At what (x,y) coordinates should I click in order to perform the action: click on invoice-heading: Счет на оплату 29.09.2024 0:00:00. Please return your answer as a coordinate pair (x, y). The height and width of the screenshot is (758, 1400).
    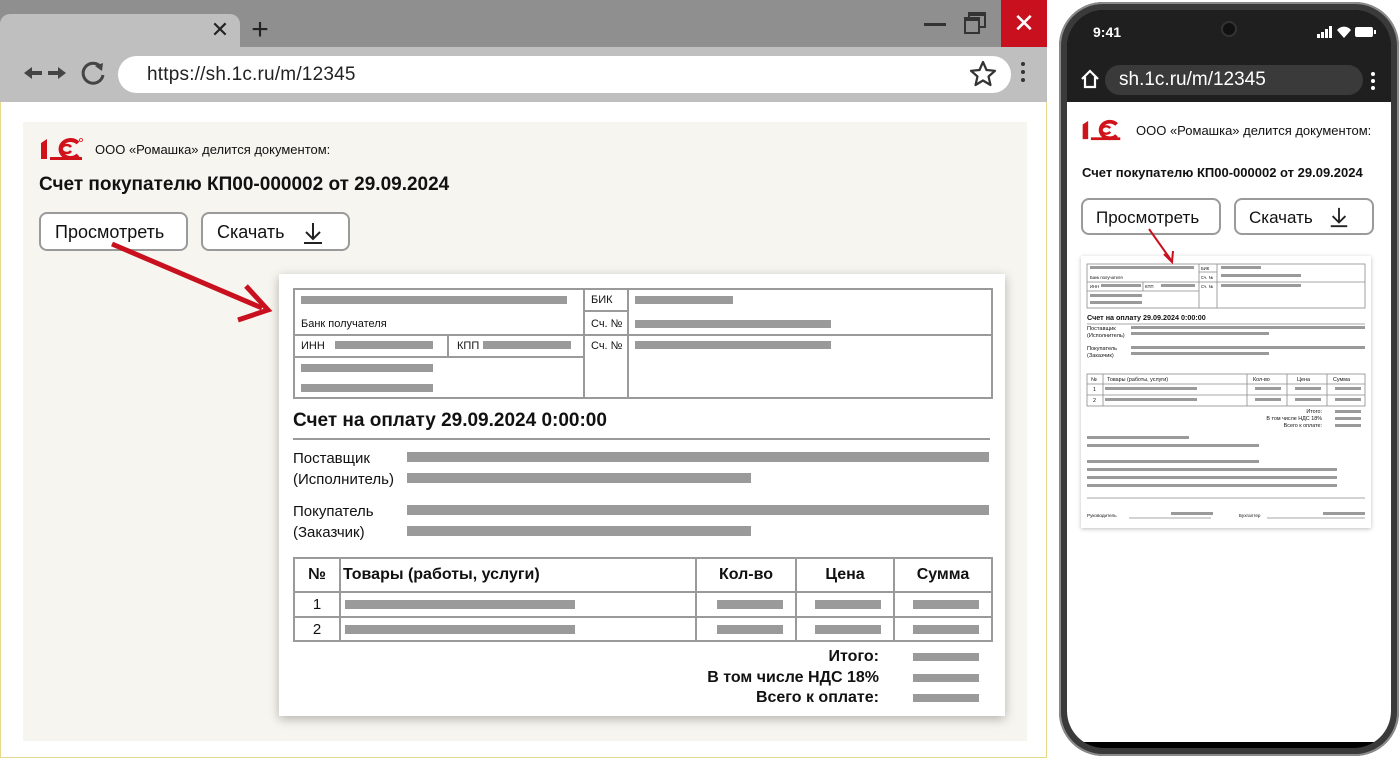
    Looking at the image, I should click on (450, 420).